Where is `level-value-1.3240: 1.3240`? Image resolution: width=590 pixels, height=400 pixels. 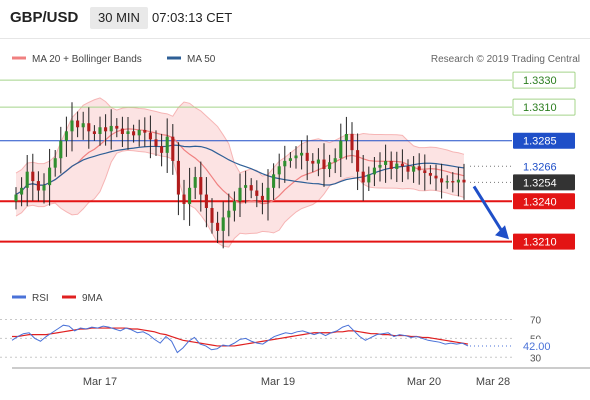 level-value-1.3240: 1.3240 is located at coordinates (540, 202).